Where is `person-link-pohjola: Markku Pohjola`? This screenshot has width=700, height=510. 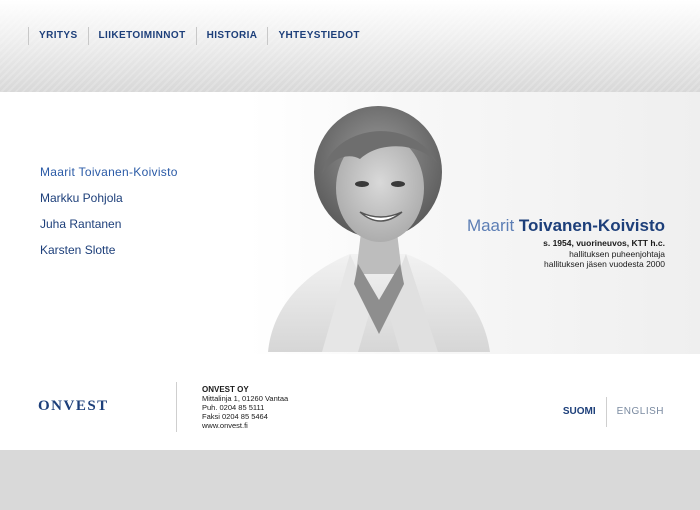
person-link-pohjola: Markku Pohjola is located at coordinates (109, 201).